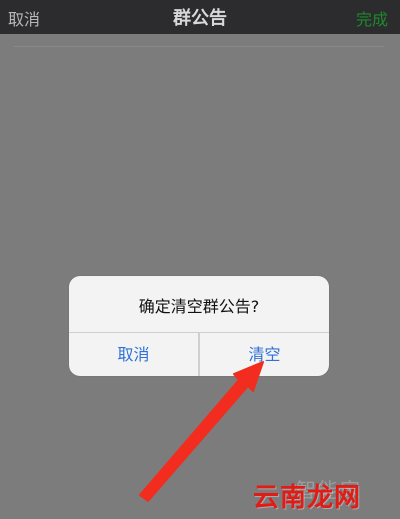 This screenshot has width=400, height=519. What do you see at coordinates (307, 498) in the screenshot?
I see `site-watermark: 云南龙网` at bounding box center [307, 498].